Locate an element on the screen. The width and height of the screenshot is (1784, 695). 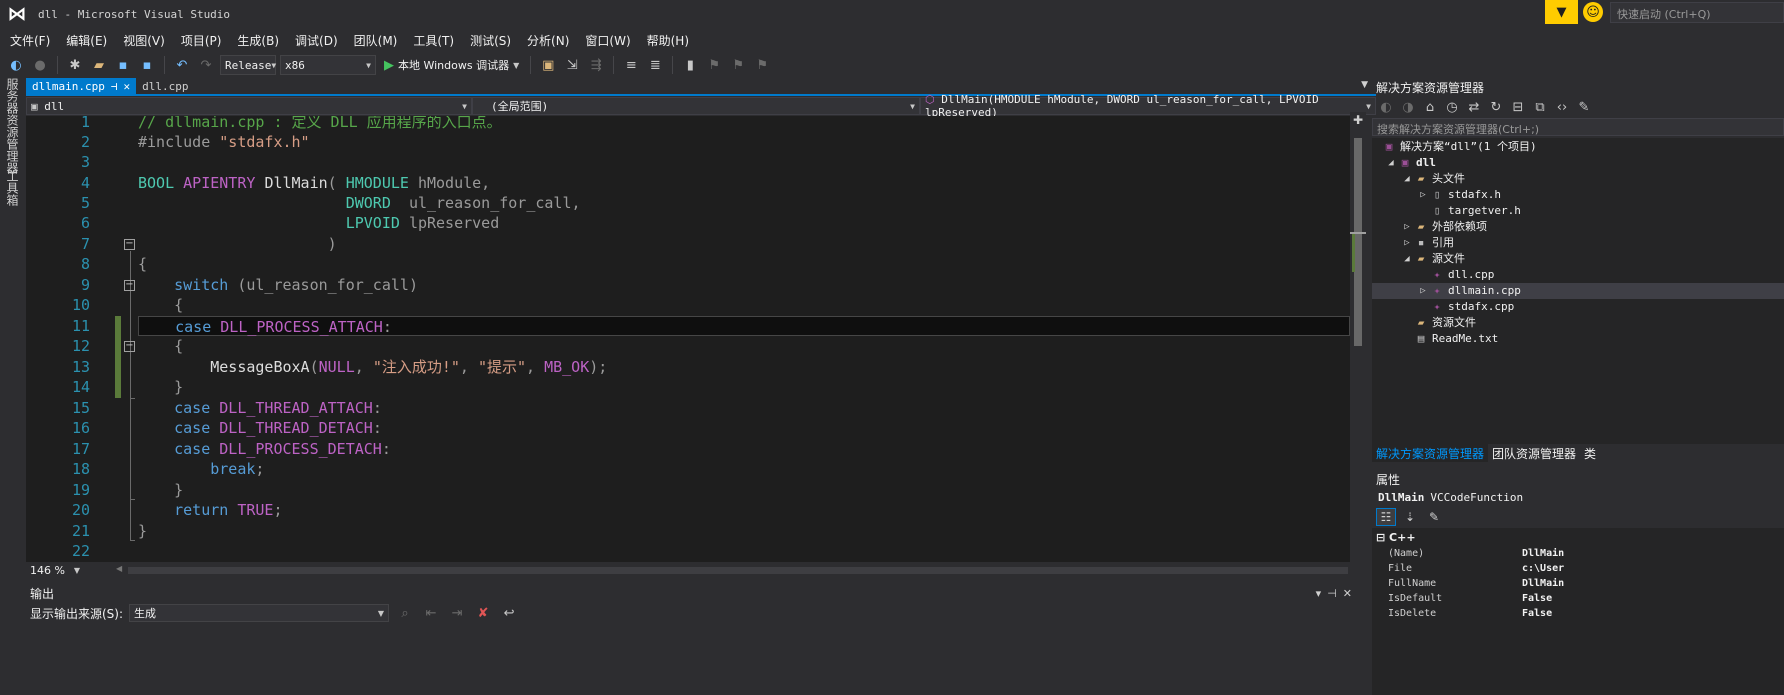
tree-item: ◢ ▰ 头文件 is located at coordinates (1578, 179).